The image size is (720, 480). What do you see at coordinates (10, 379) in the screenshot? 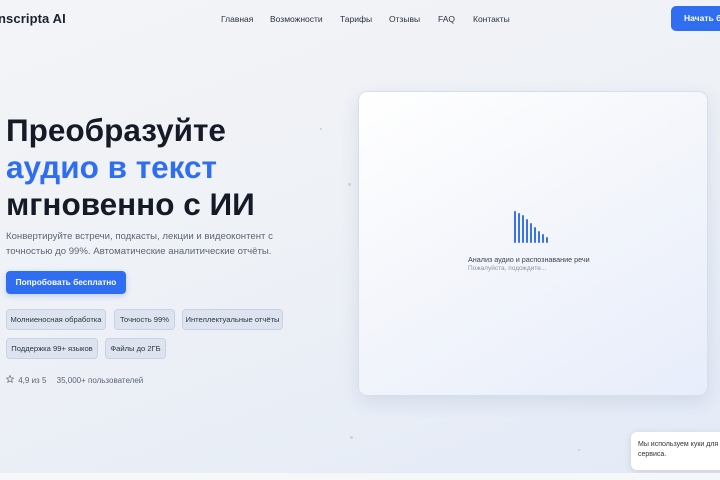
I see `star-outline-icon` at bounding box center [10, 379].